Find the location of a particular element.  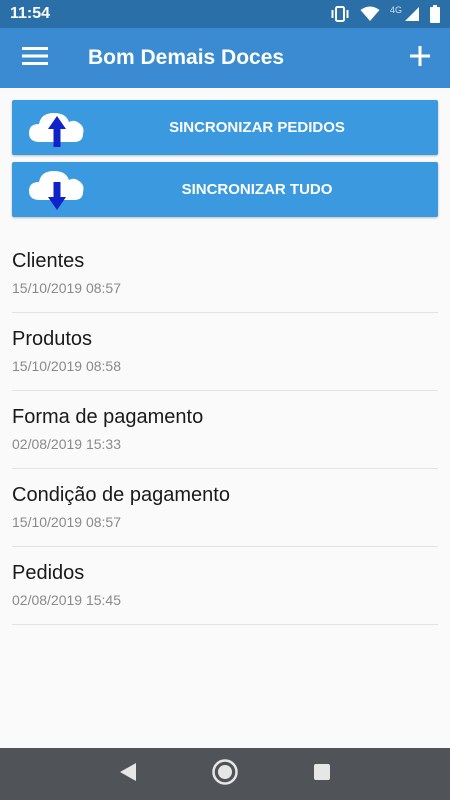

recents-square-icon is located at coordinates (322, 774).